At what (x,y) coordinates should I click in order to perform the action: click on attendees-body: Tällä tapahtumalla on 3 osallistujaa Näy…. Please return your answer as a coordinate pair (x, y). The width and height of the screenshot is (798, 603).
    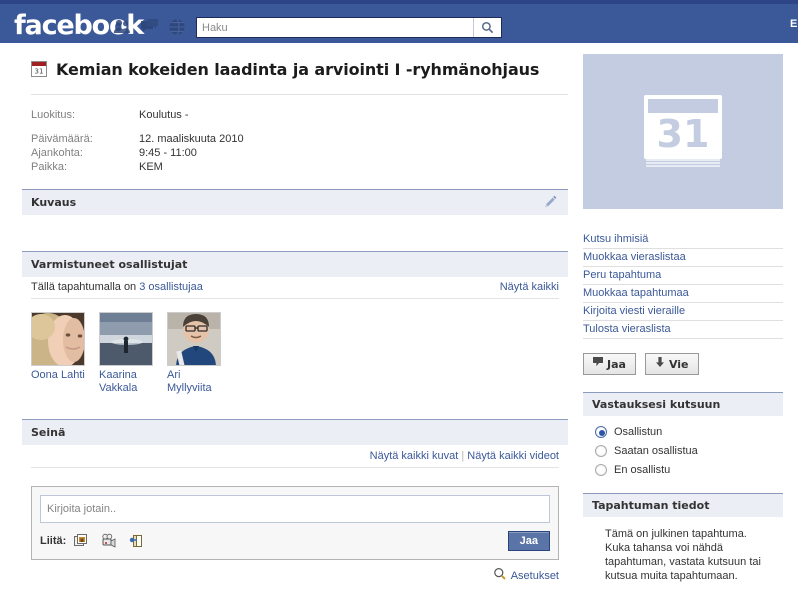
    Looking at the image, I should click on (295, 341).